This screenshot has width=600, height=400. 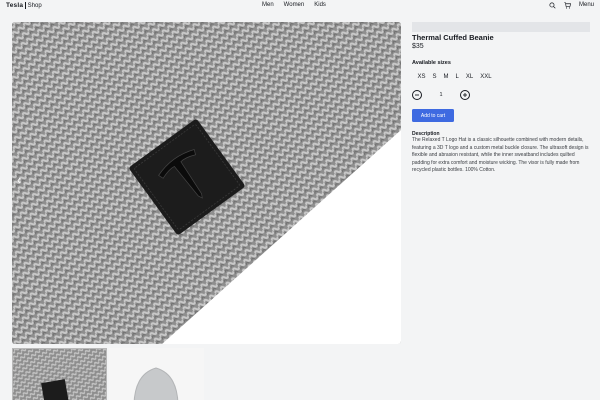 What do you see at coordinates (268, 5) in the screenshot?
I see `nav-men: Men` at bounding box center [268, 5].